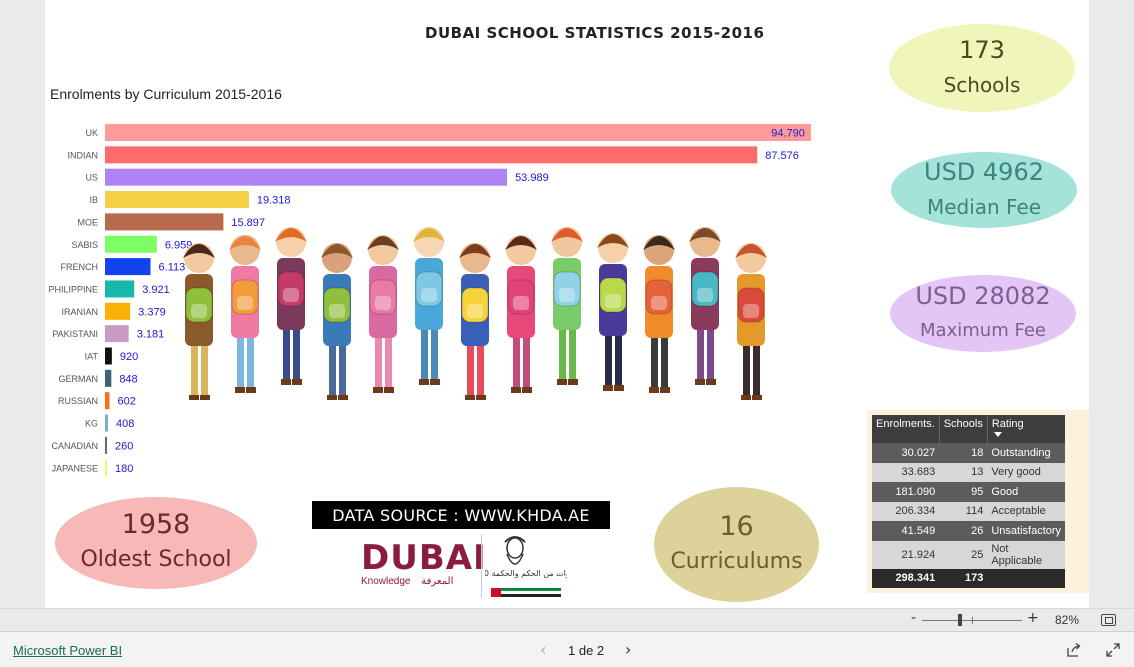 The width and height of the screenshot is (1134, 667). I want to click on logo-divider, so click(481, 566).